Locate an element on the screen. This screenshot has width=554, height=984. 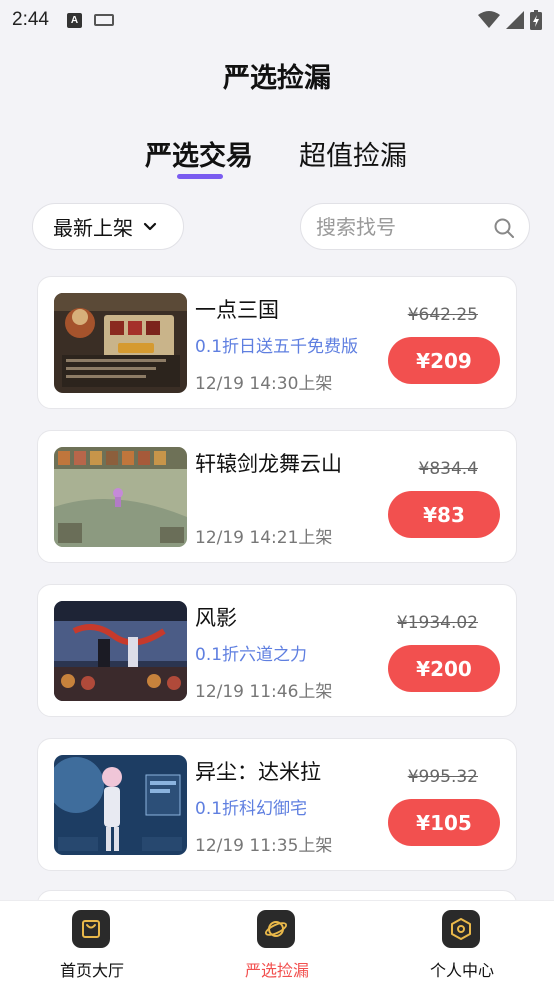
status-time: 2:44 is located at coordinates (30, 19).